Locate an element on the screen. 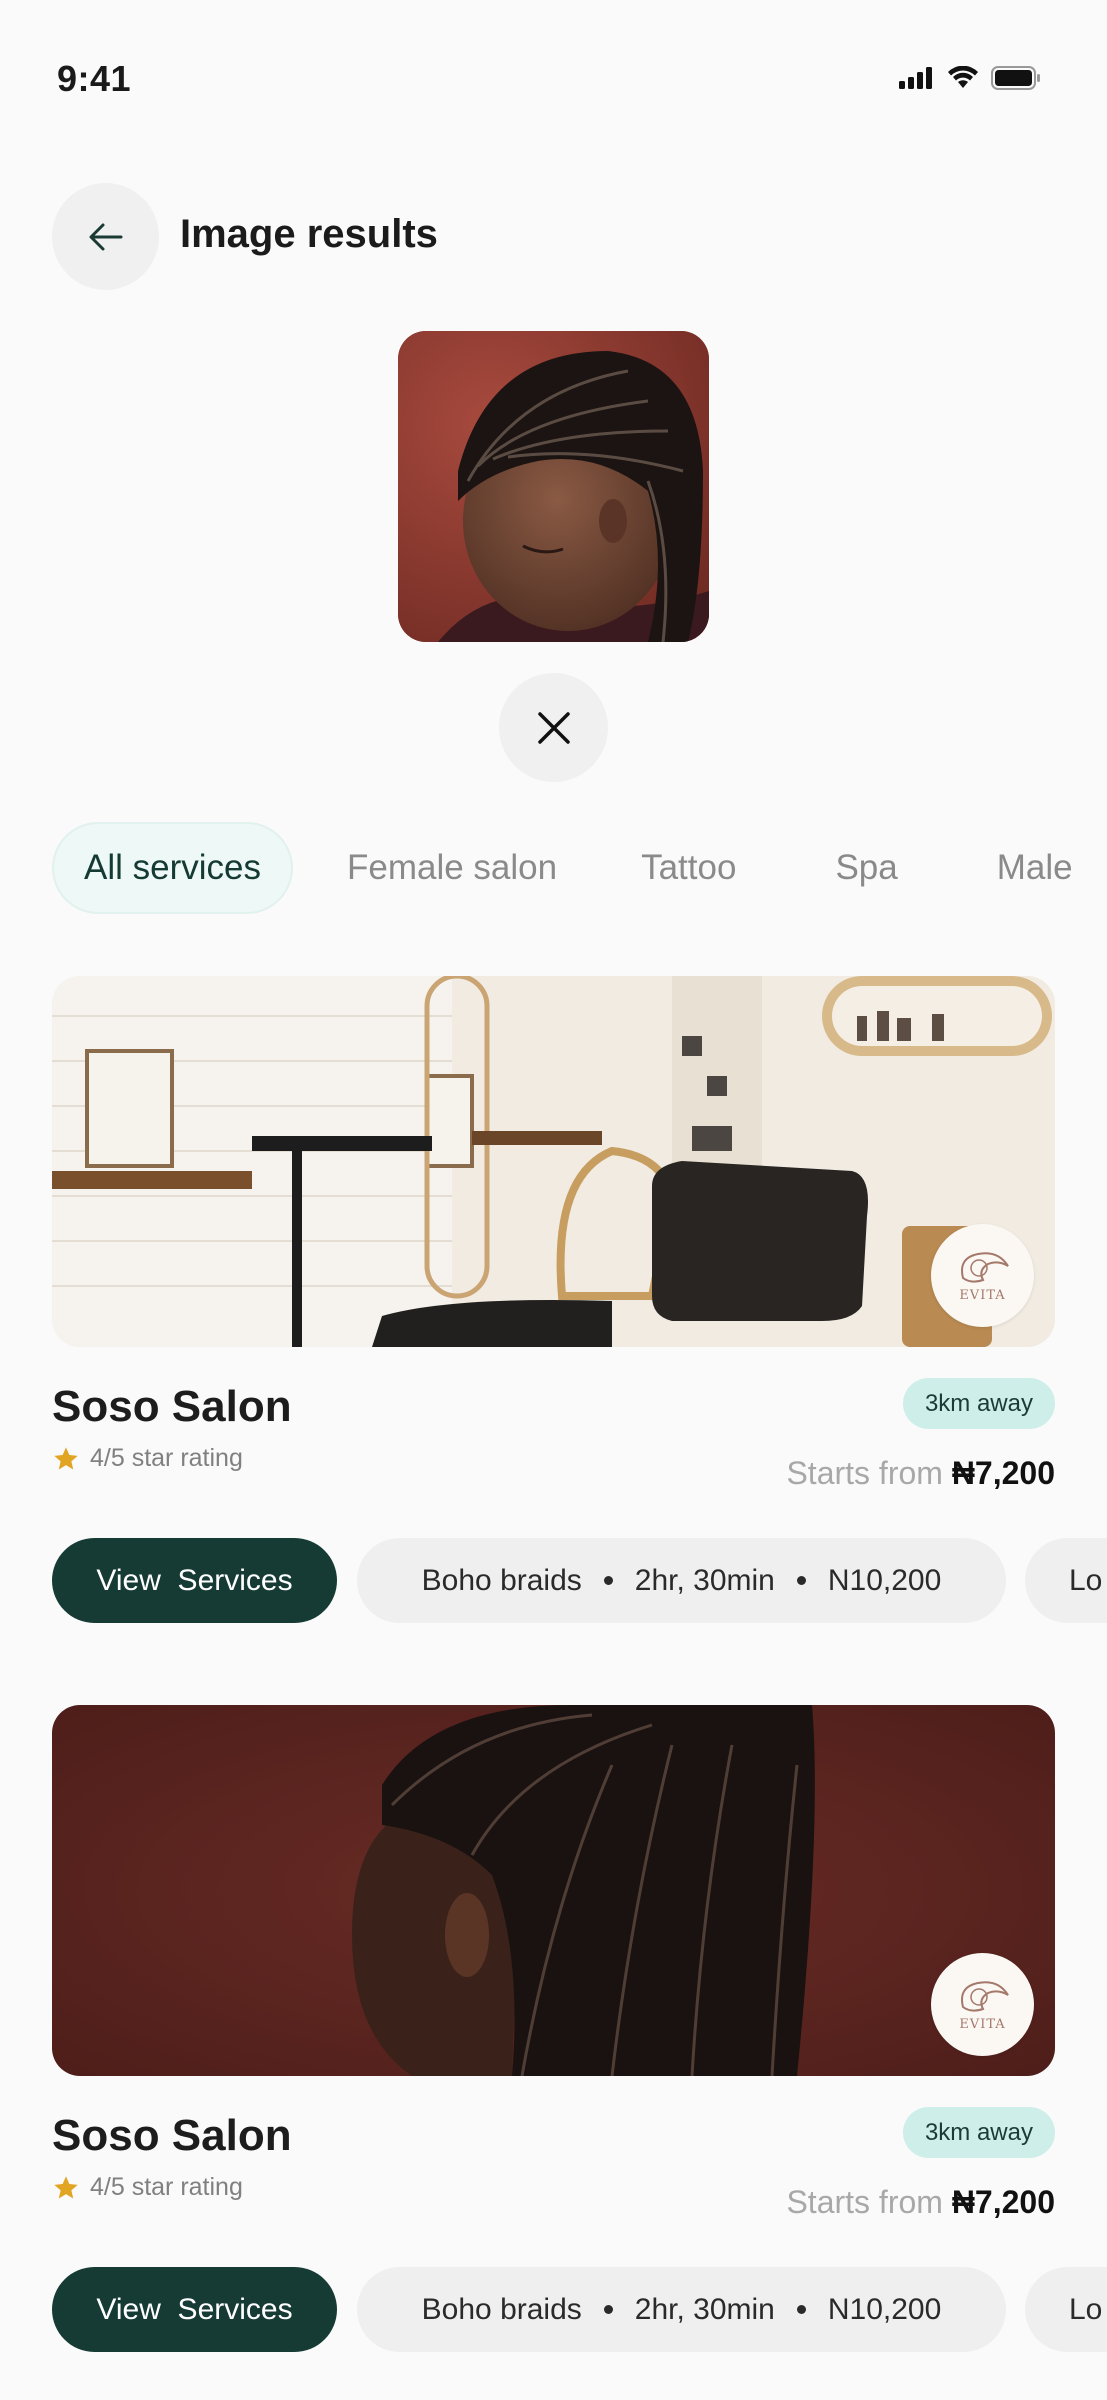 The width and height of the screenshot is (1107, 2400). battery-icon is located at coordinates (1015, 78).